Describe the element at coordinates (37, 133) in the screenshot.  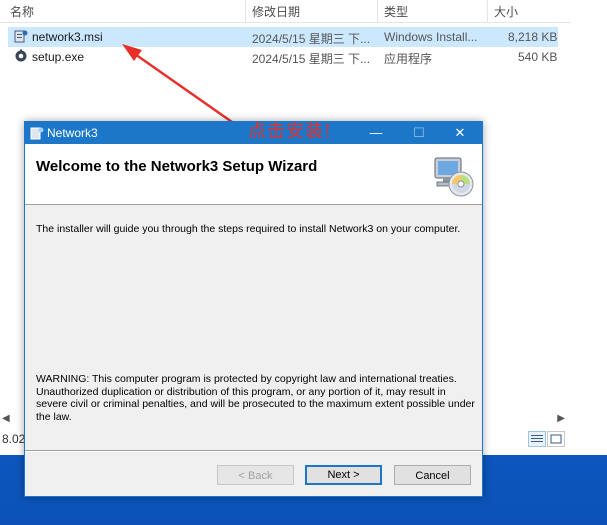
I see `installer-app-icon` at that location.